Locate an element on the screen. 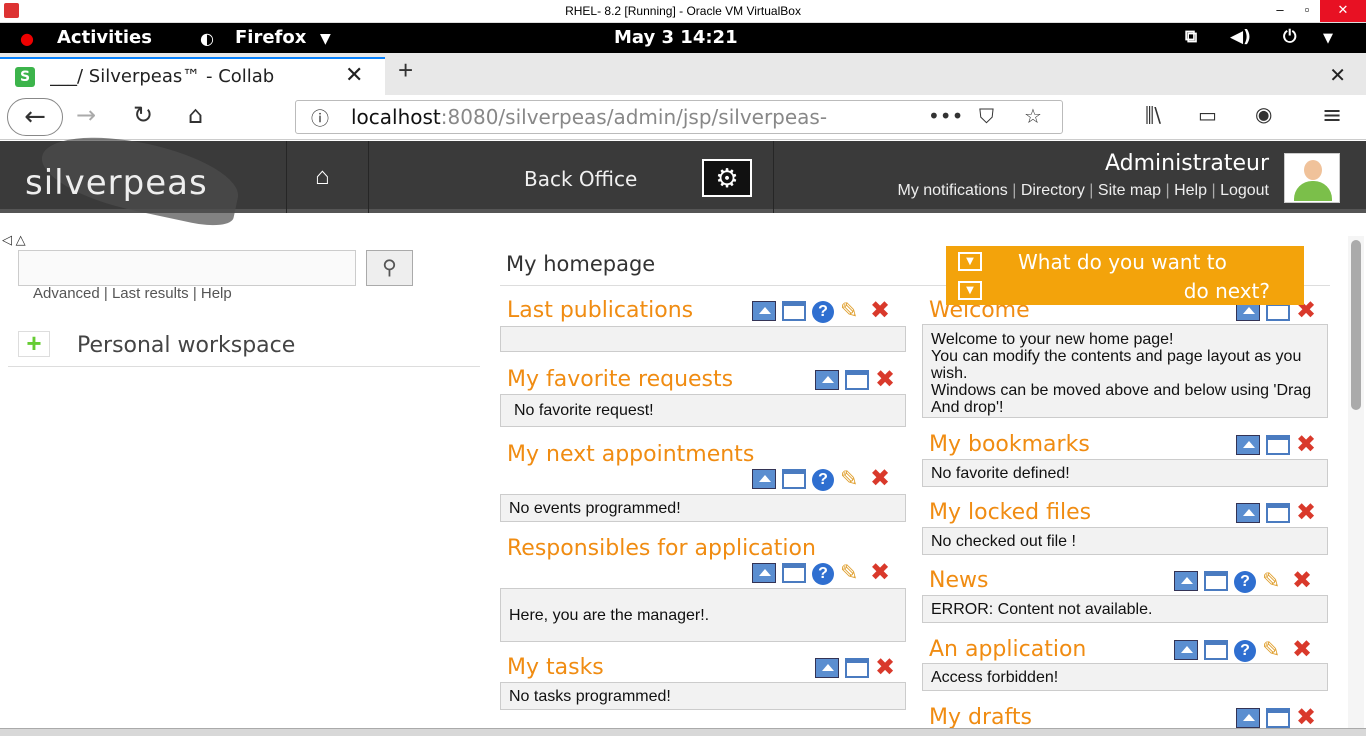  help-link: Help is located at coordinates (1190, 190).